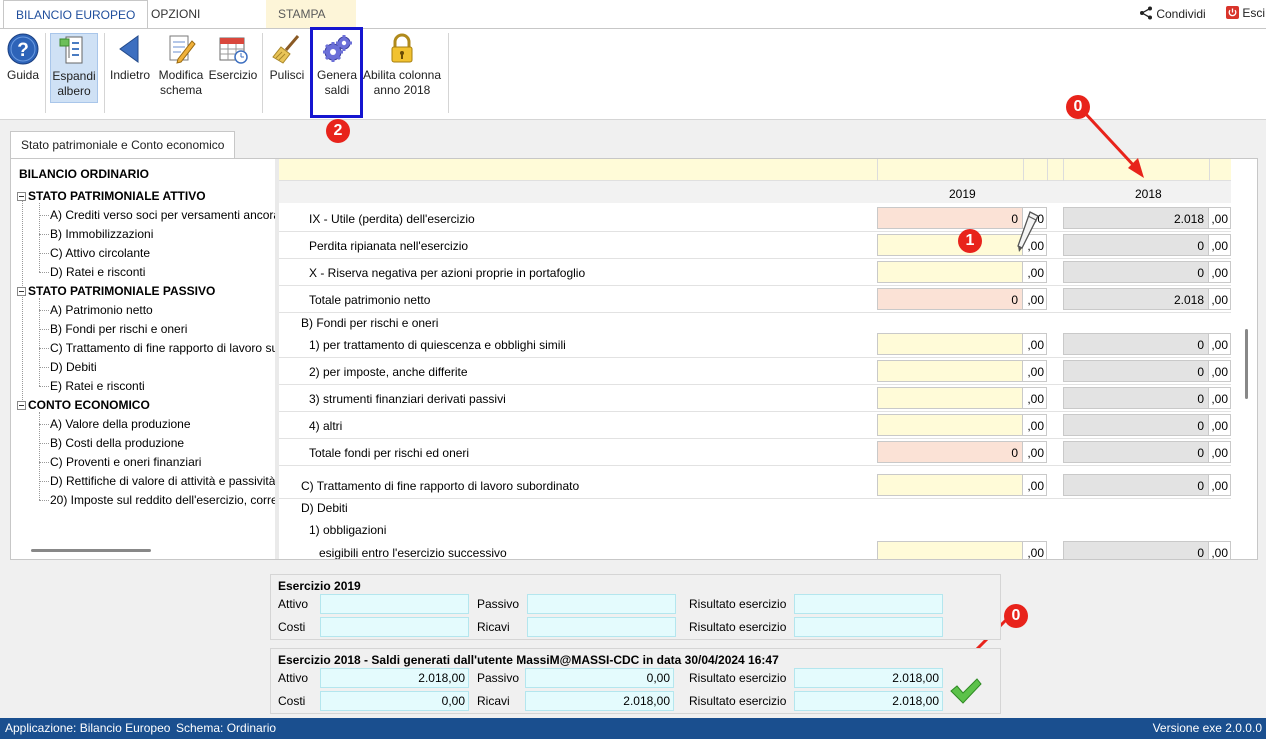 This screenshot has width=1266, height=739. Describe the element at coordinates (97, 386) in the screenshot. I see `tree-item: E) Ratei e risconti` at that location.